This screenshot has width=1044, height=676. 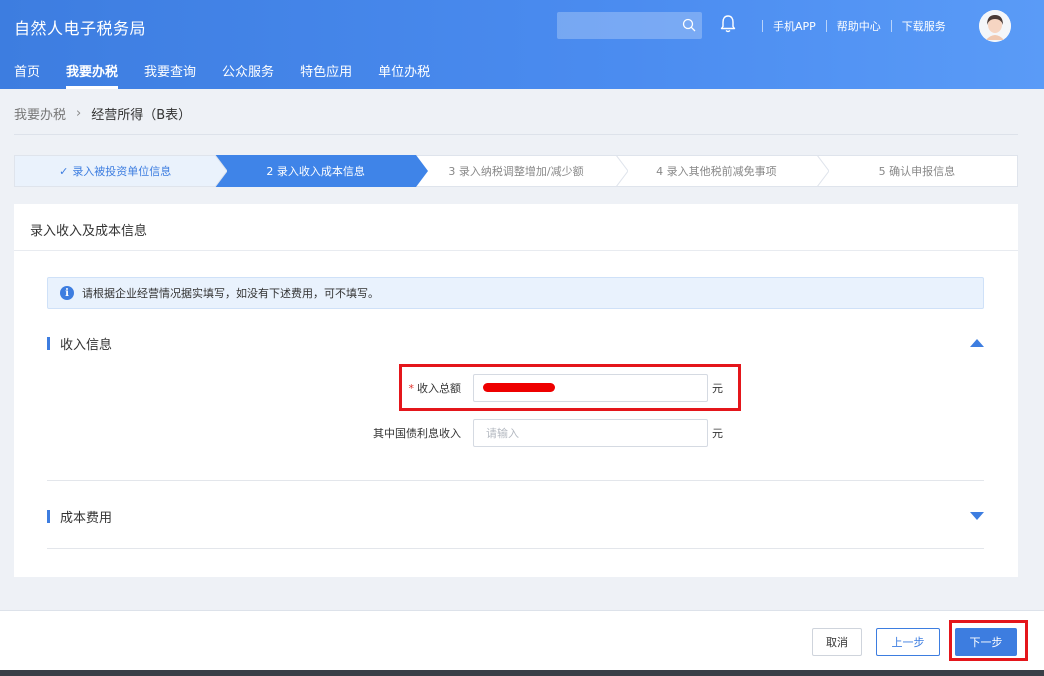 I want to click on step-label: 4 录入其他税前减免事项, so click(x=716, y=171).